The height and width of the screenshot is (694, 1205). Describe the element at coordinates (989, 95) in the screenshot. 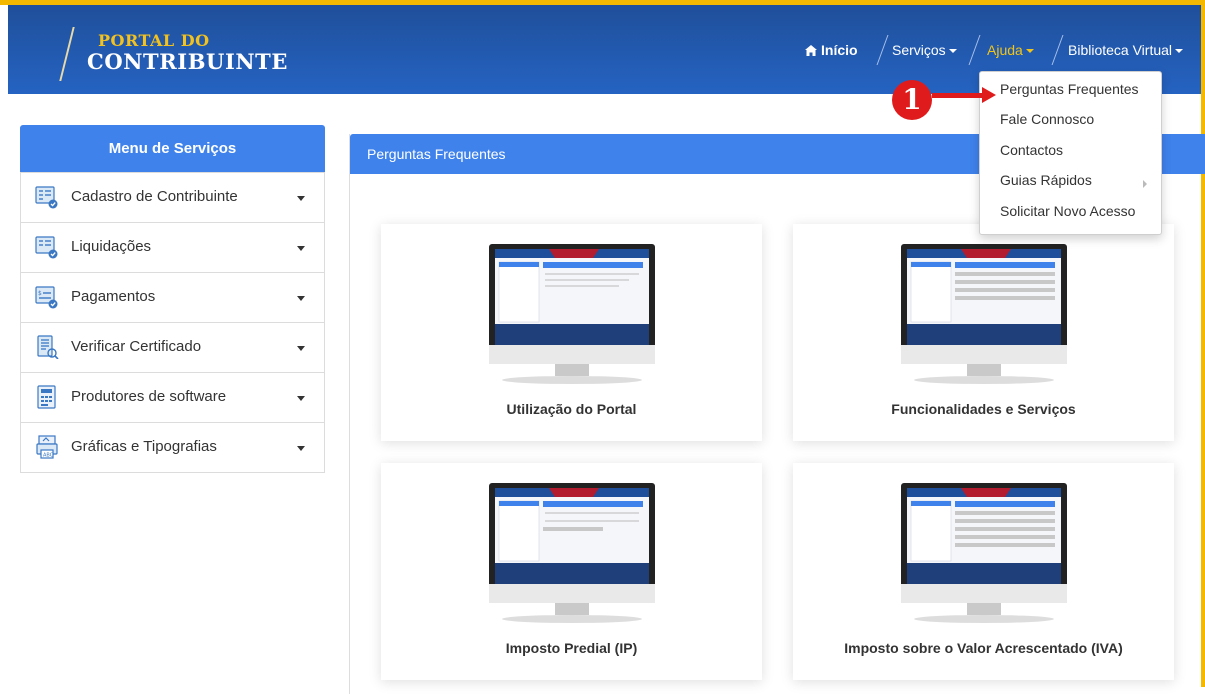

I see `annotation-arrow-icon` at that location.